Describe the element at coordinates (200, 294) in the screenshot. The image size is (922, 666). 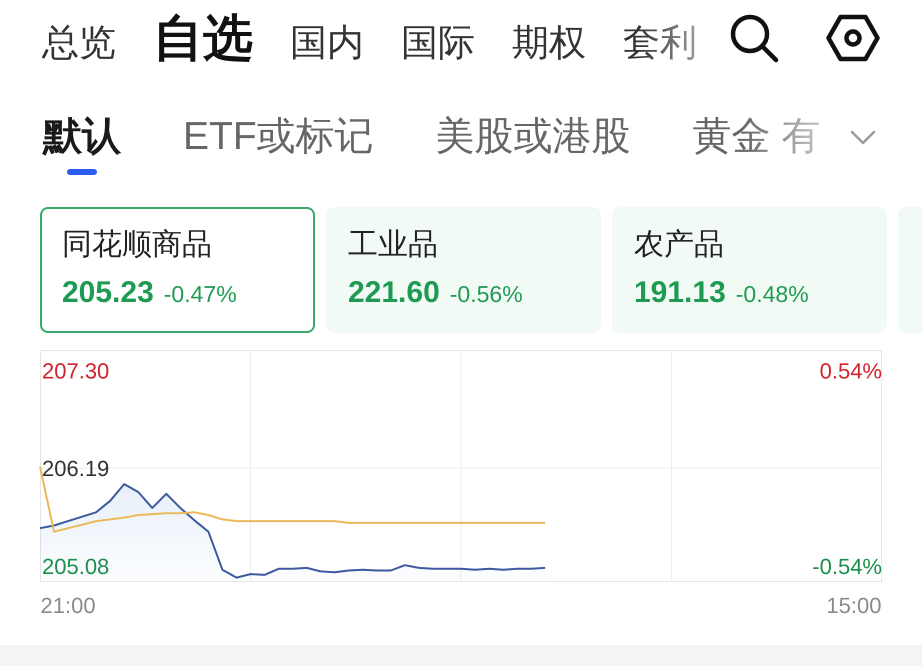
I see `index-change: -0.47%` at that location.